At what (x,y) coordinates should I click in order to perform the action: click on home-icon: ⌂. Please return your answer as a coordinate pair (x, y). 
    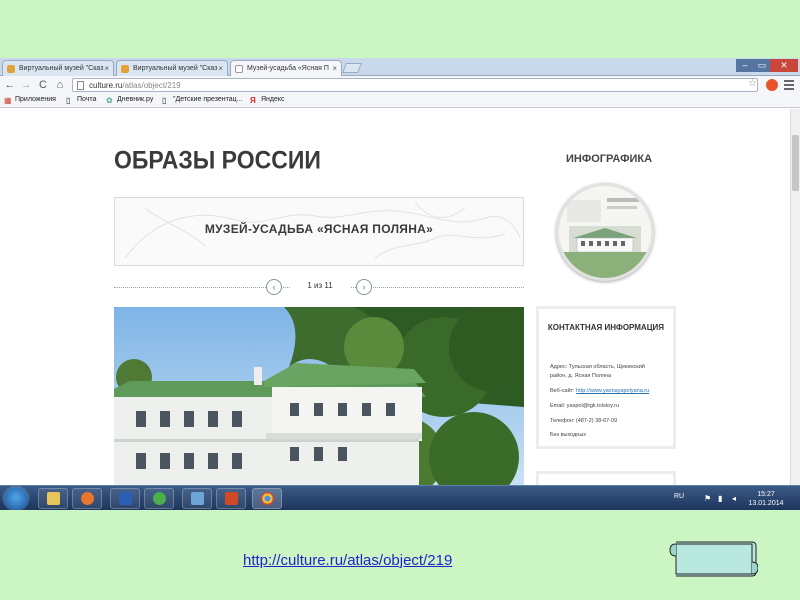
    Looking at the image, I should click on (60, 85).